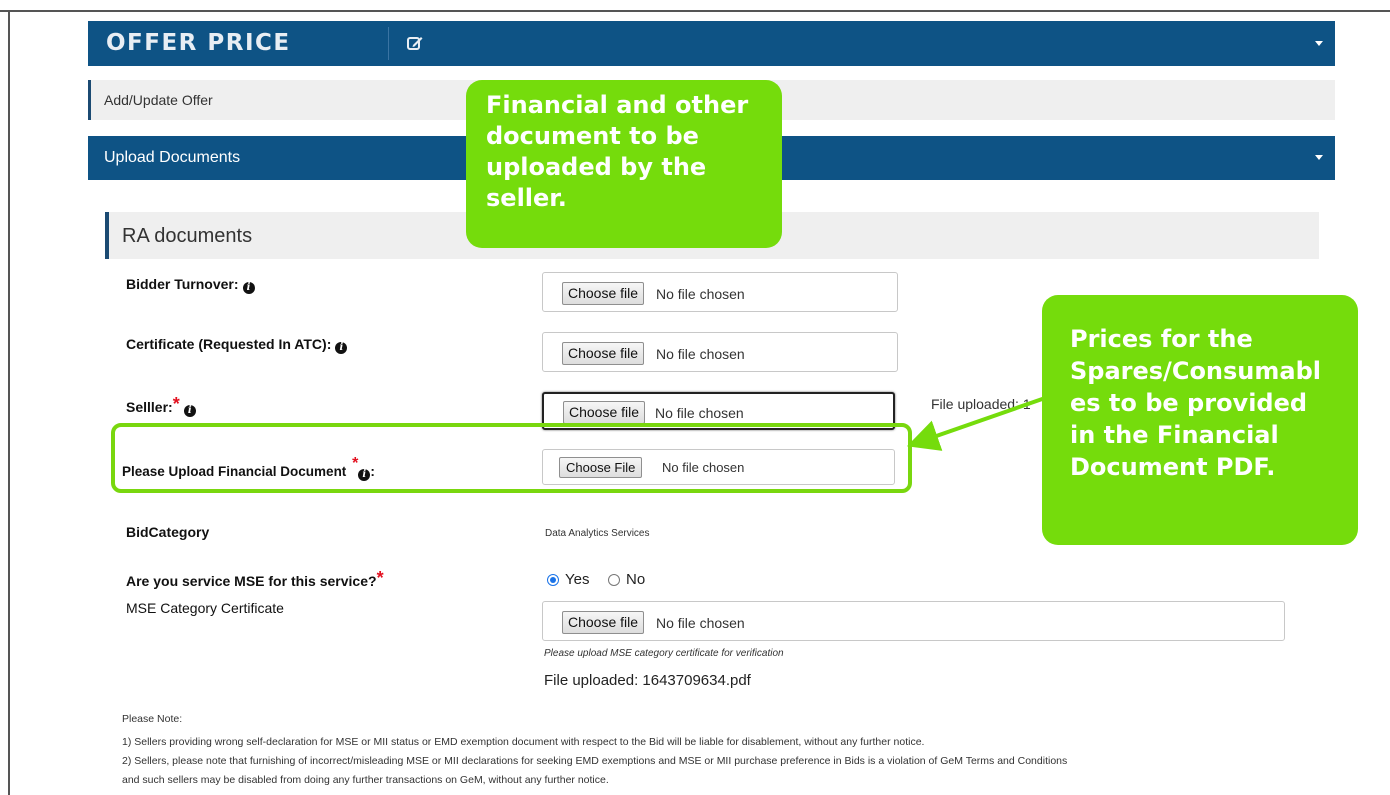 This screenshot has height=795, width=1390. What do you see at coordinates (172, 157) in the screenshot?
I see `upload-documents-title: Upload Documents` at bounding box center [172, 157].